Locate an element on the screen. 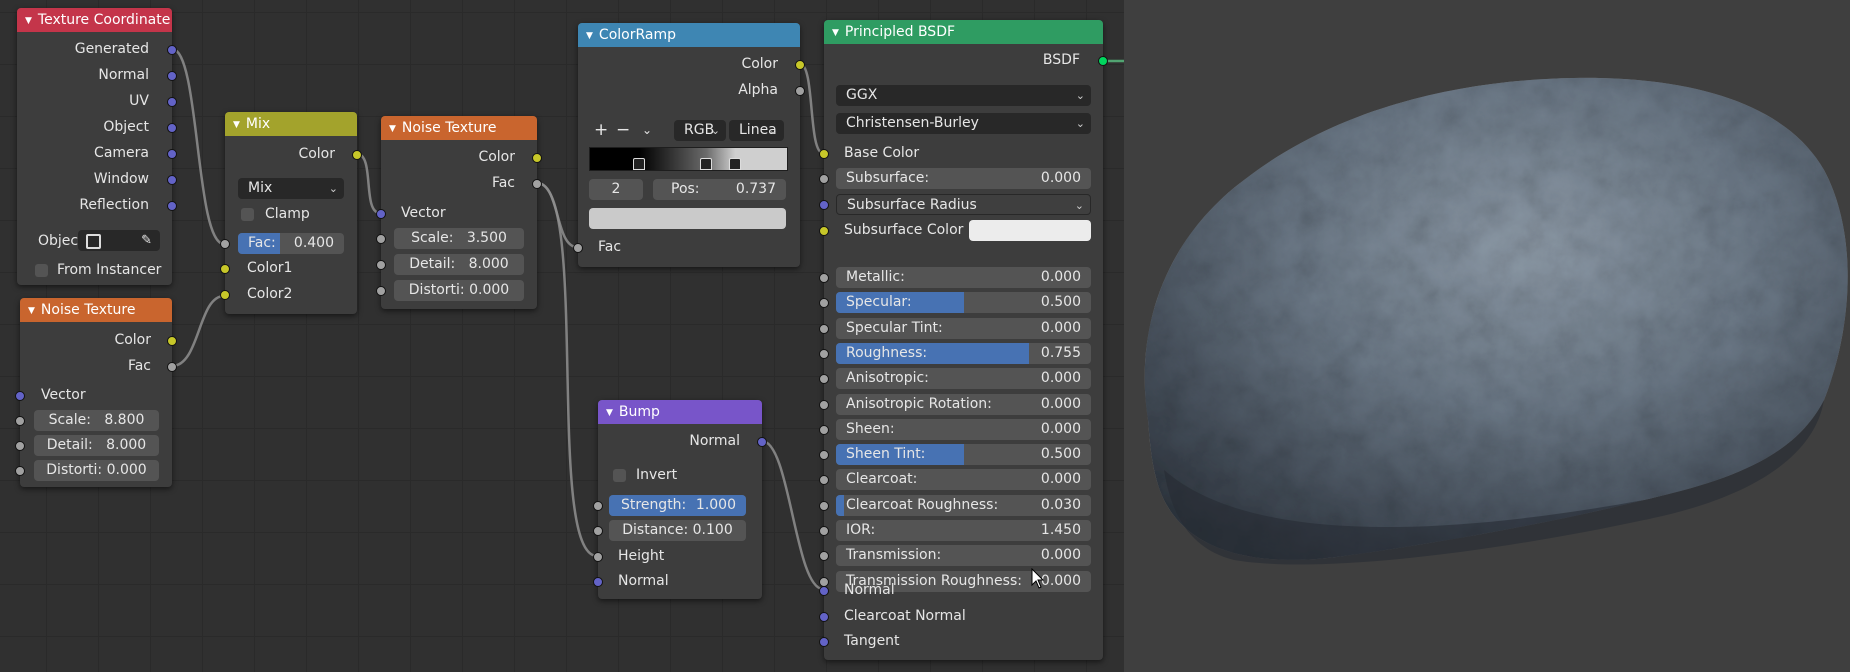  socket-height is located at coordinates (598, 557).